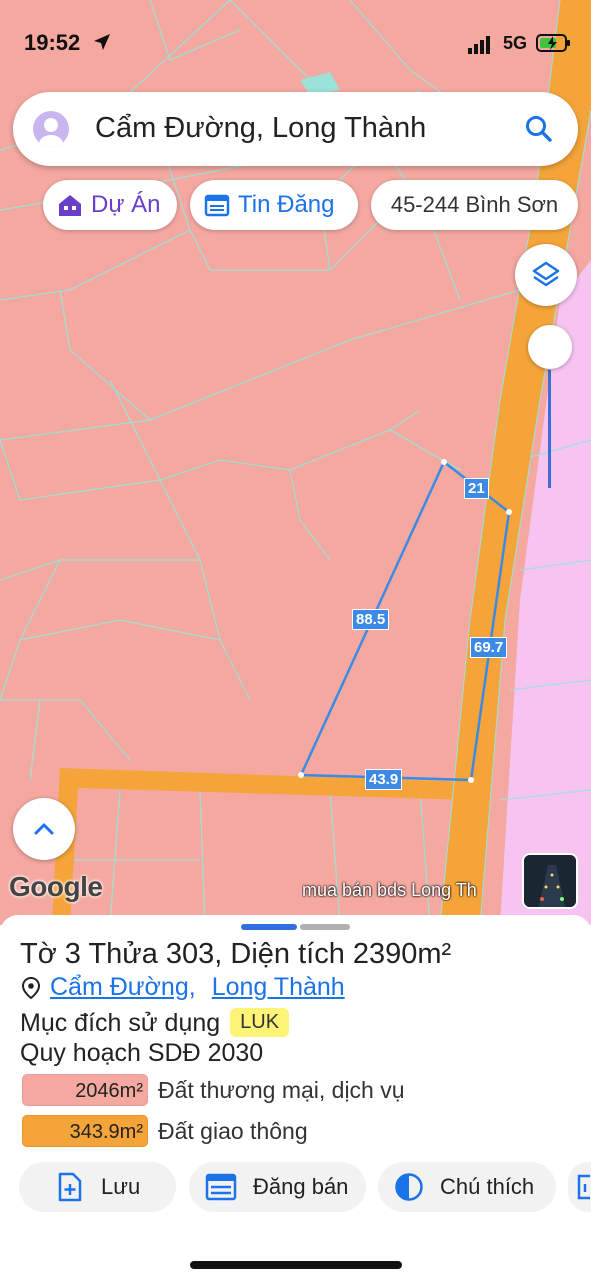 This screenshot has height=1280, width=591. I want to click on listing-calendar-icon, so click(221, 1187).